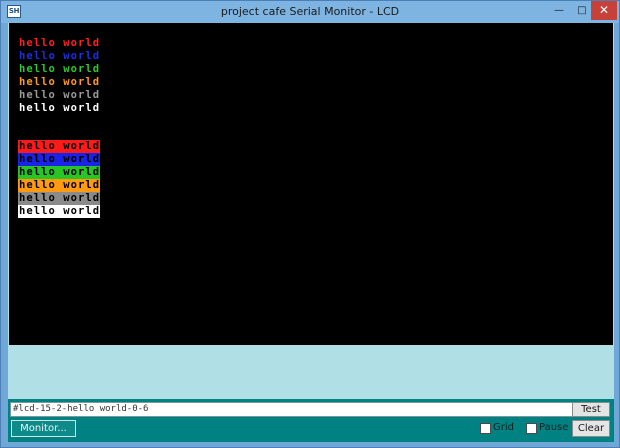  What do you see at coordinates (531, 428) in the screenshot?
I see `pause-checkbox` at bounding box center [531, 428].